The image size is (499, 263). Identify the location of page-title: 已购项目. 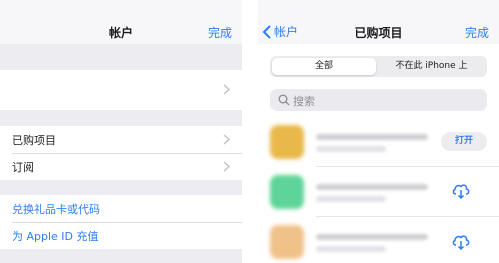
(378, 33).